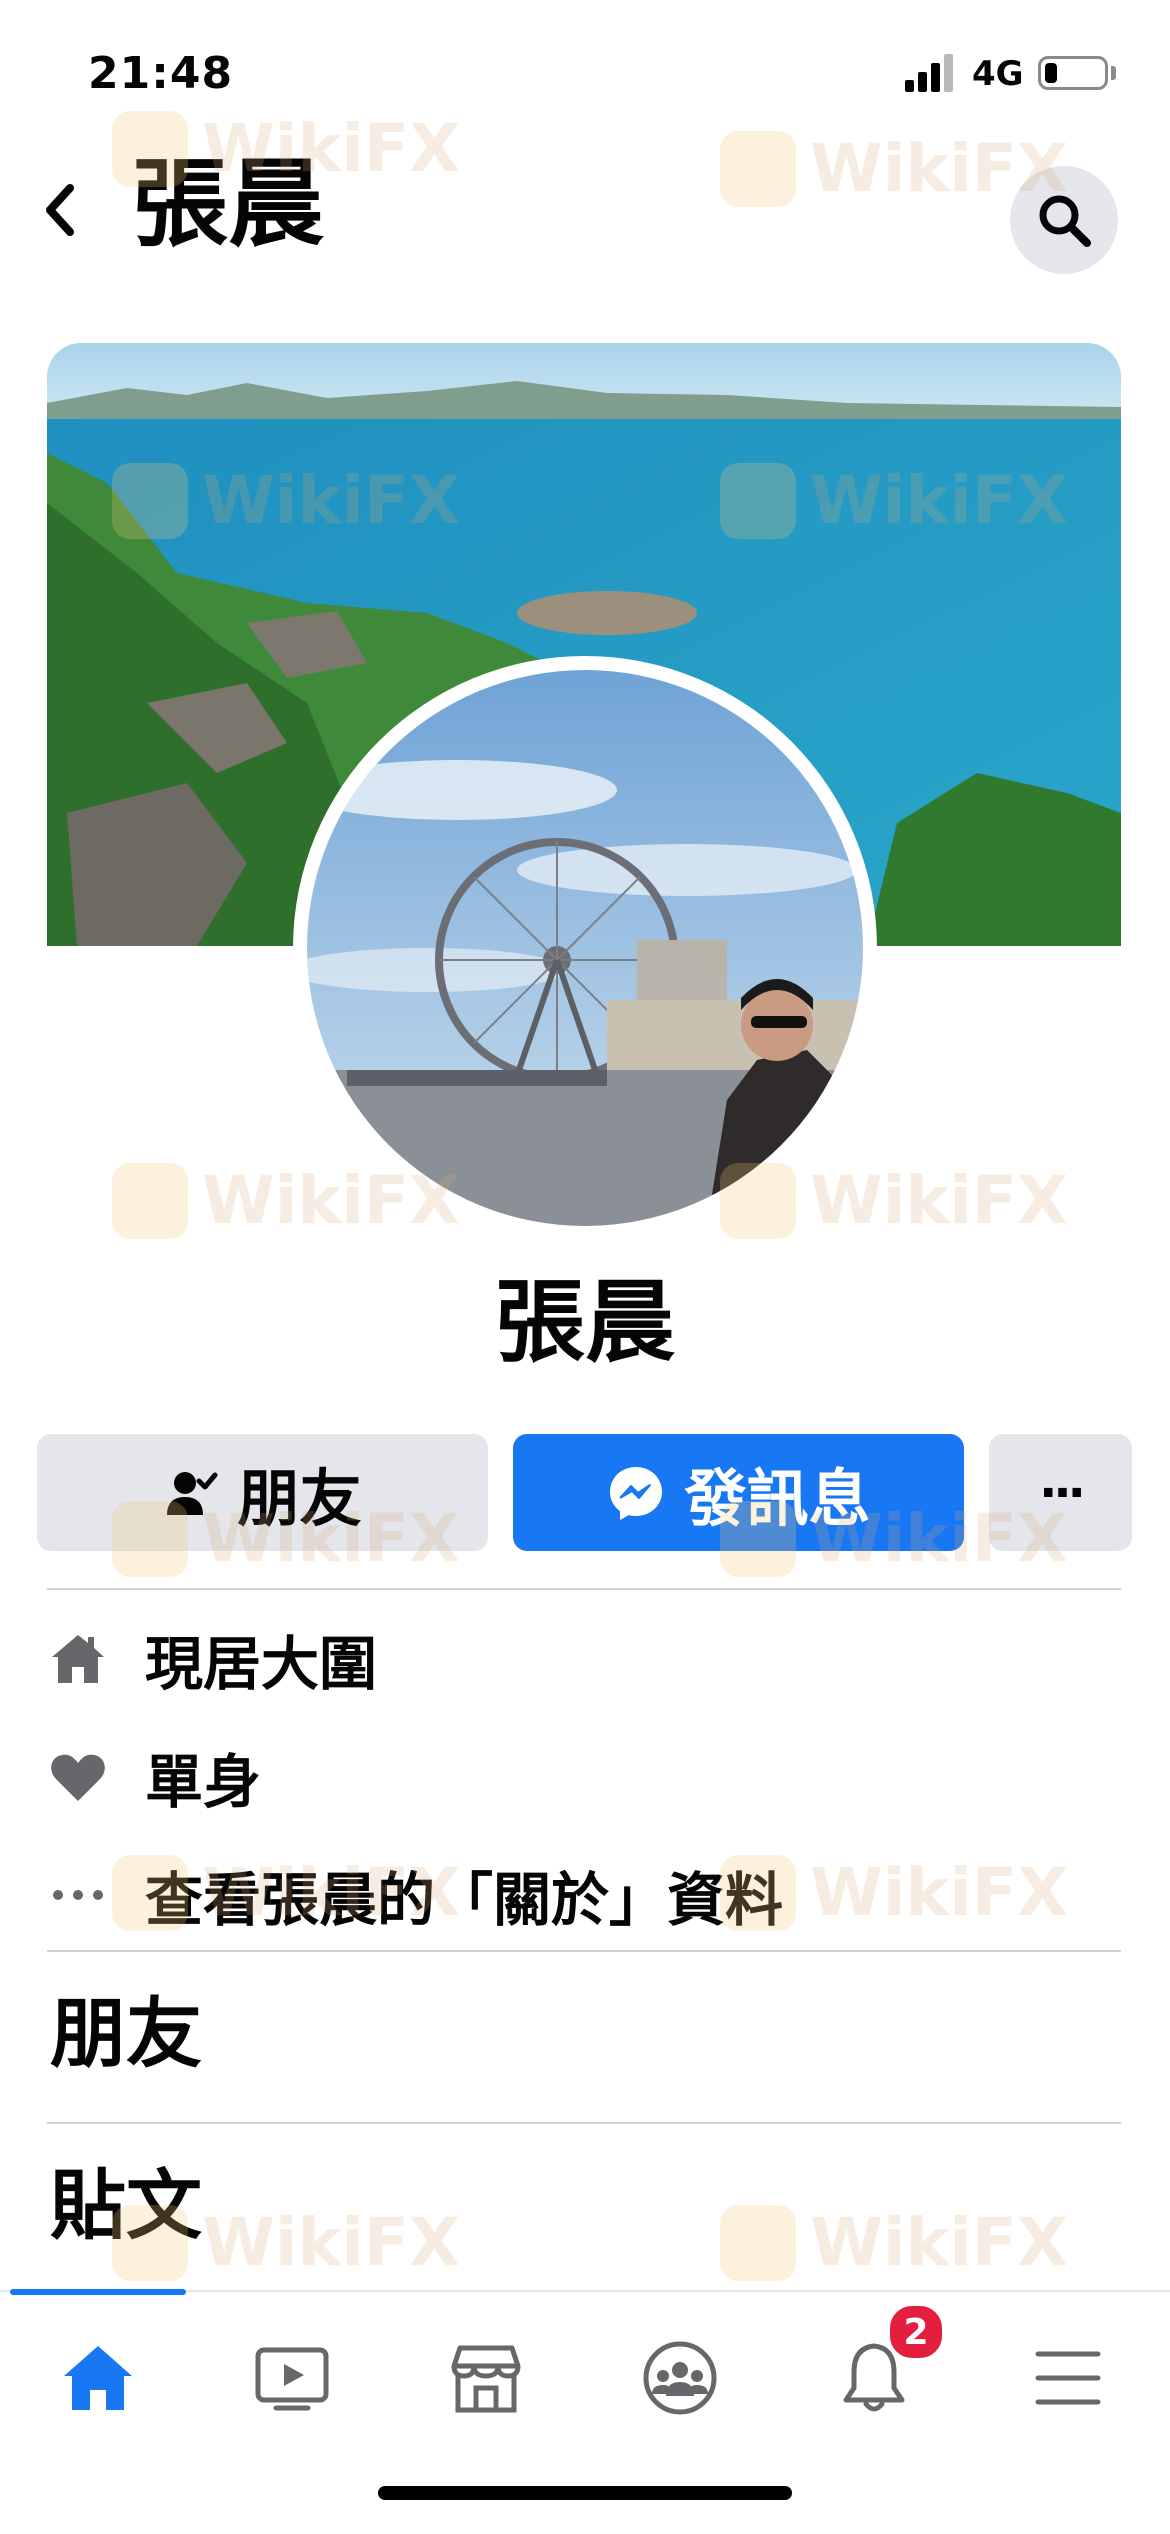 The height and width of the screenshot is (2534, 1170). I want to click on tab-video, so click(292, 2378).